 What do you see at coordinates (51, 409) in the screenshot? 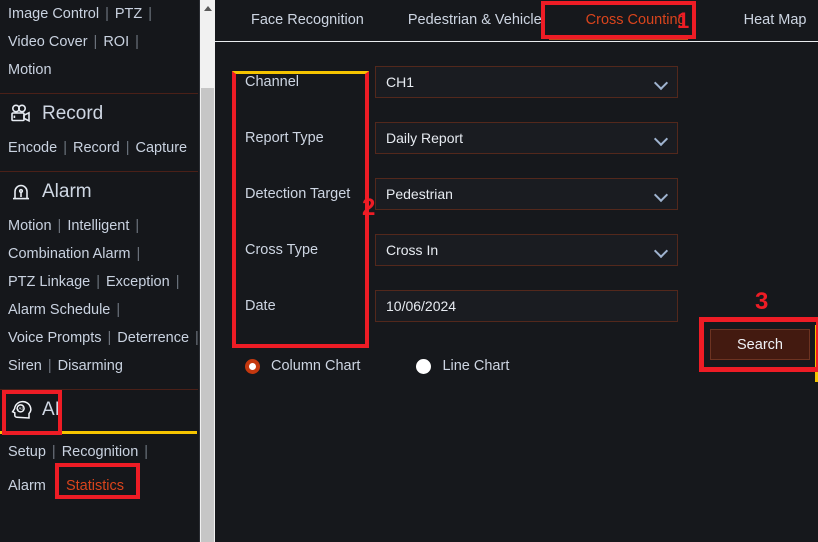
I see `section-title-ai: AI` at bounding box center [51, 409].